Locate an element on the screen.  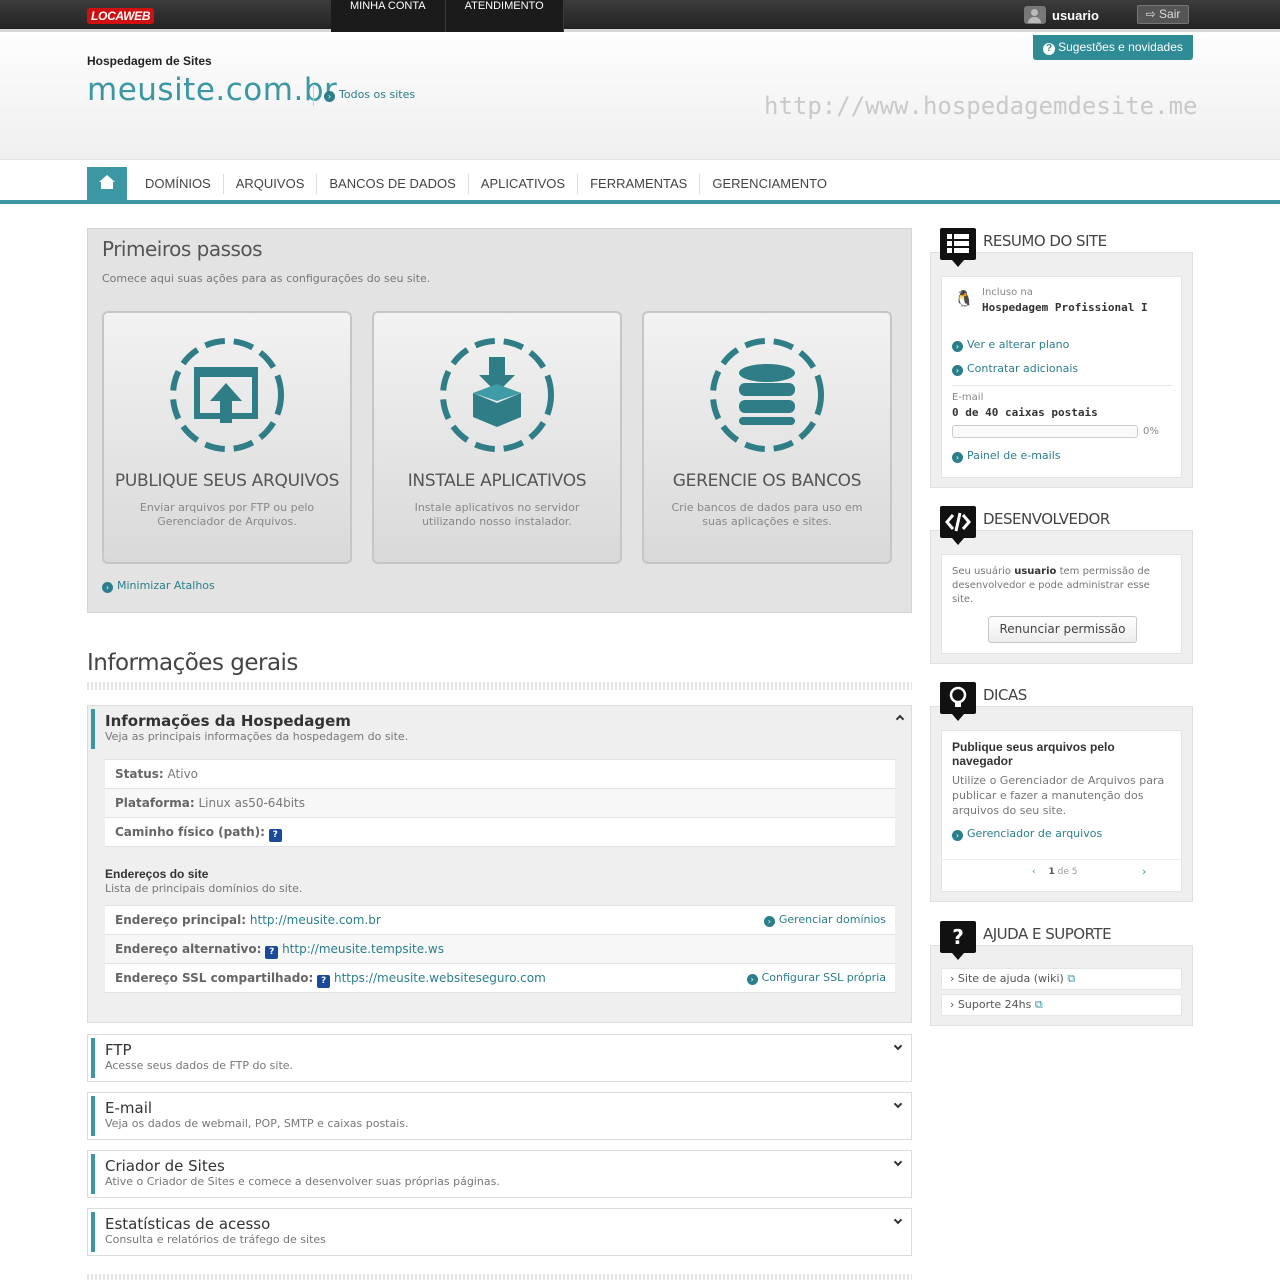
top-nav: MINHA CONTA ATENDIMENTO is located at coordinates (447, 16).